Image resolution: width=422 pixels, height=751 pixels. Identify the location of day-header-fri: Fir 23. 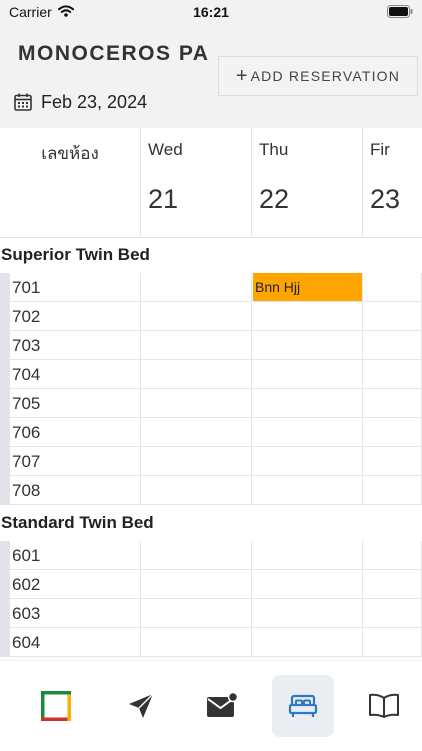
(392, 182).